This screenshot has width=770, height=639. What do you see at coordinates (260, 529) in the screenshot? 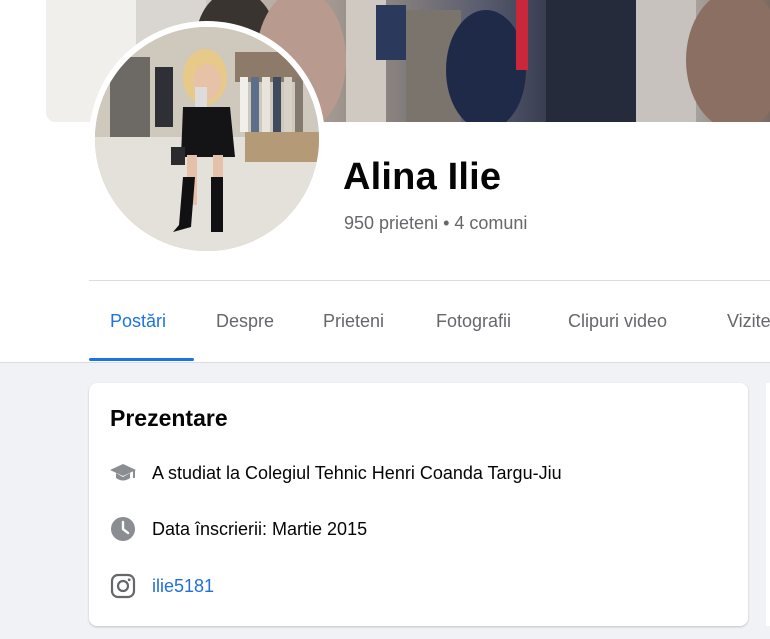
I see `joined-date-text: Data înscrierii: Martie 2015` at bounding box center [260, 529].